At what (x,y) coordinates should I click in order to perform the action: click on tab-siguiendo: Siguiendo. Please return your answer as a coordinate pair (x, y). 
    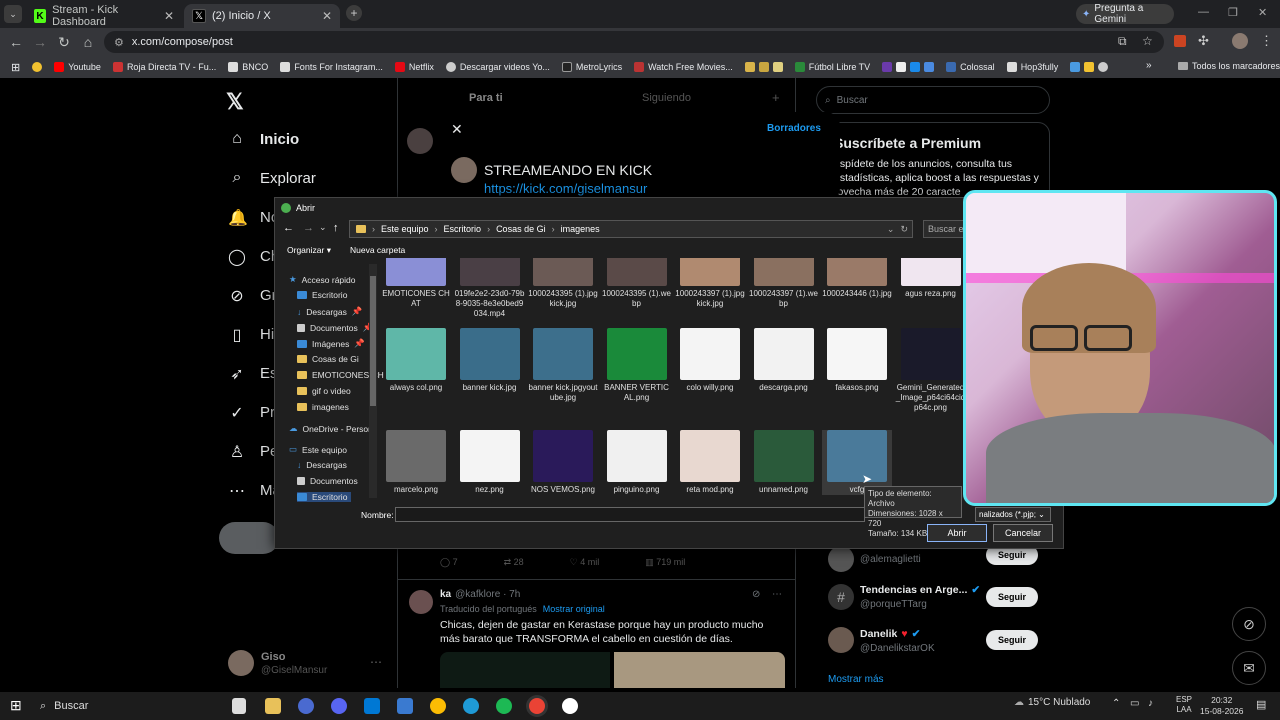
    Looking at the image, I should click on (666, 98).